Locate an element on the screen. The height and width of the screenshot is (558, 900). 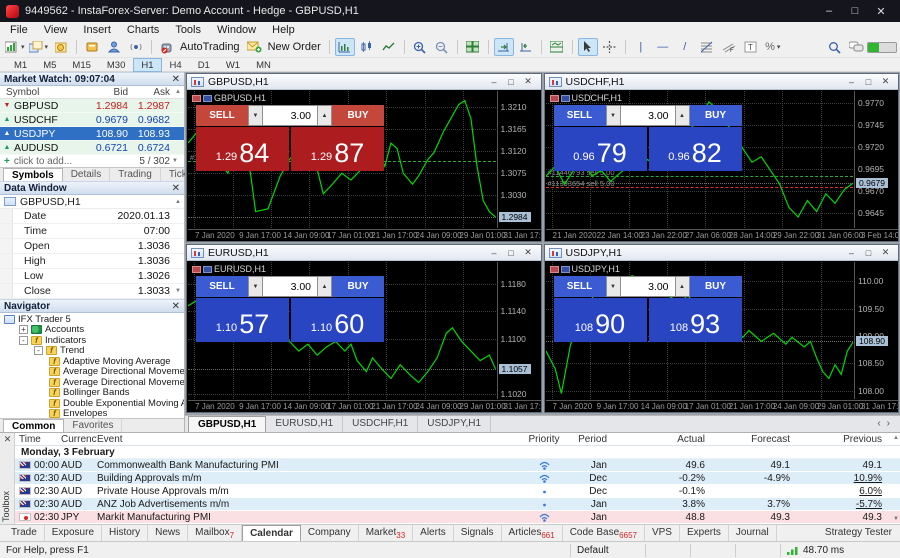
data-window-close-icon: ✕ is located at coordinates (176, 188).